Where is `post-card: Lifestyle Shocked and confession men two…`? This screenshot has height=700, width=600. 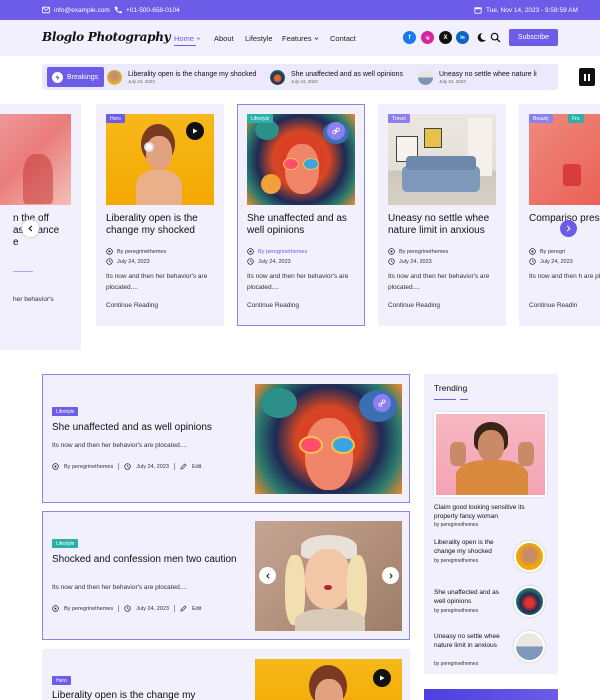
post-card: Lifestyle Shocked and confession men two… is located at coordinates (226, 575).